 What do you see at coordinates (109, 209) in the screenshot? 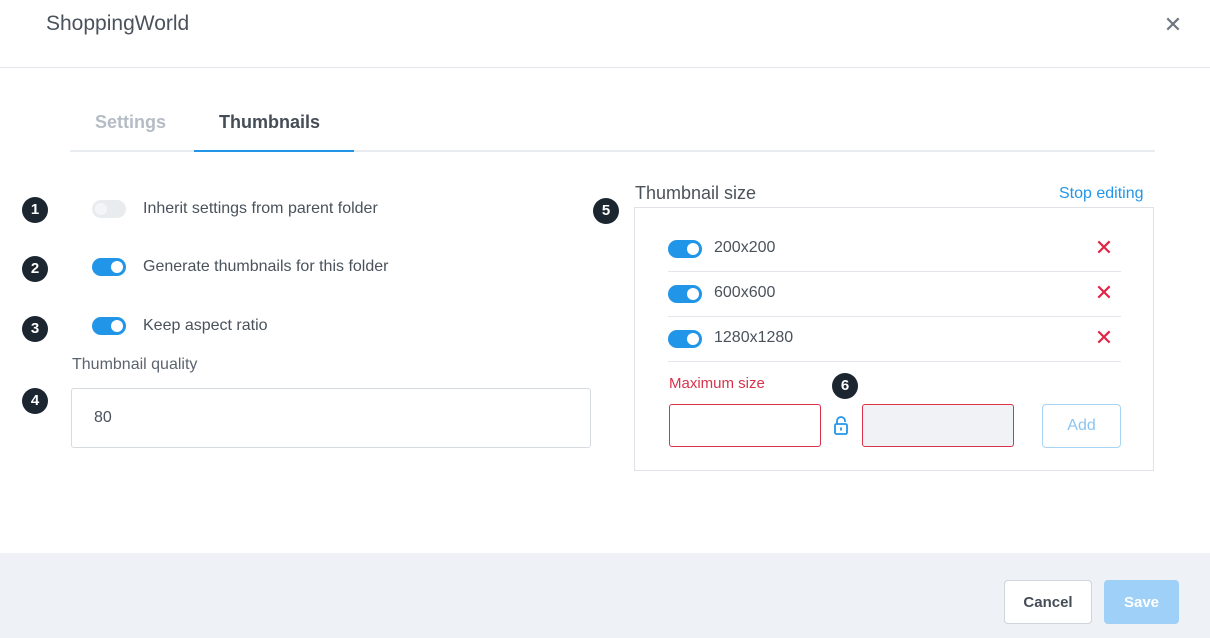
I see `inherit-settings-toggle` at bounding box center [109, 209].